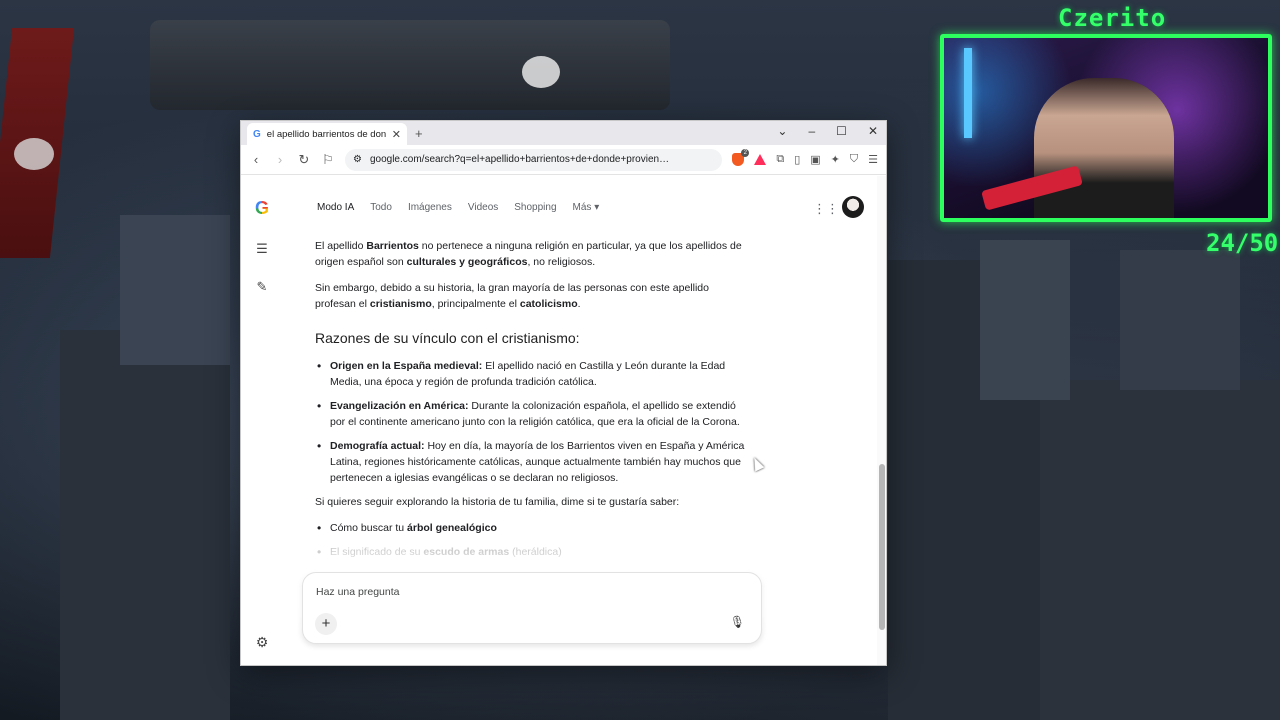 This screenshot has height=720, width=1280. What do you see at coordinates (797, 159) in the screenshot?
I see `sidebar-icon: ▯` at bounding box center [797, 159].